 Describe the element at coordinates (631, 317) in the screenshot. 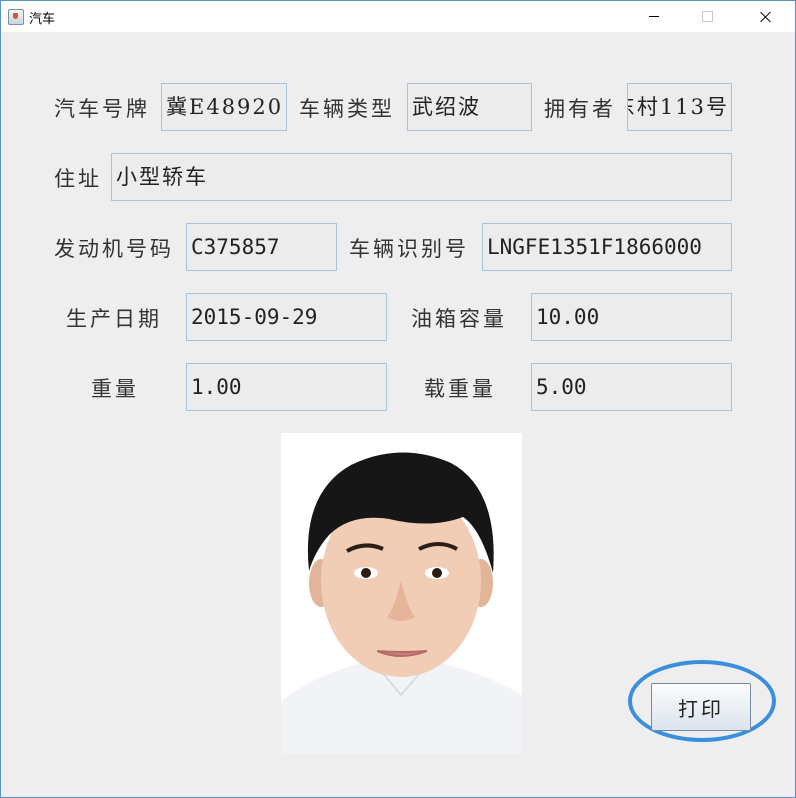

I see `fuel-capacity-field: 10.00` at that location.